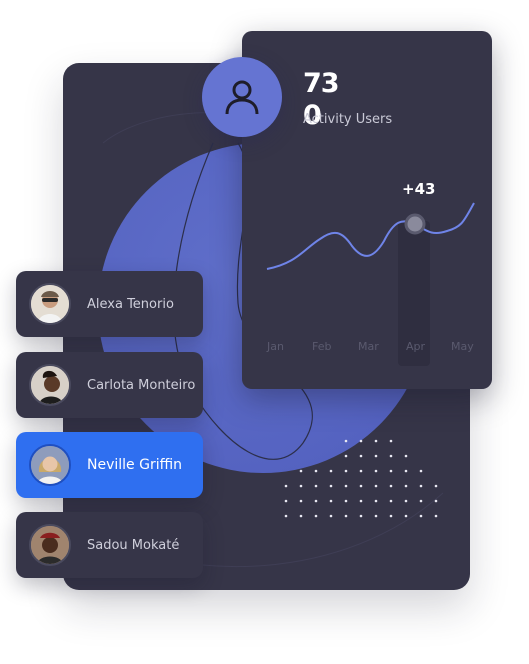 The width and height of the screenshot is (529, 664). What do you see at coordinates (462, 346) in the screenshot?
I see `month-may: May` at bounding box center [462, 346].